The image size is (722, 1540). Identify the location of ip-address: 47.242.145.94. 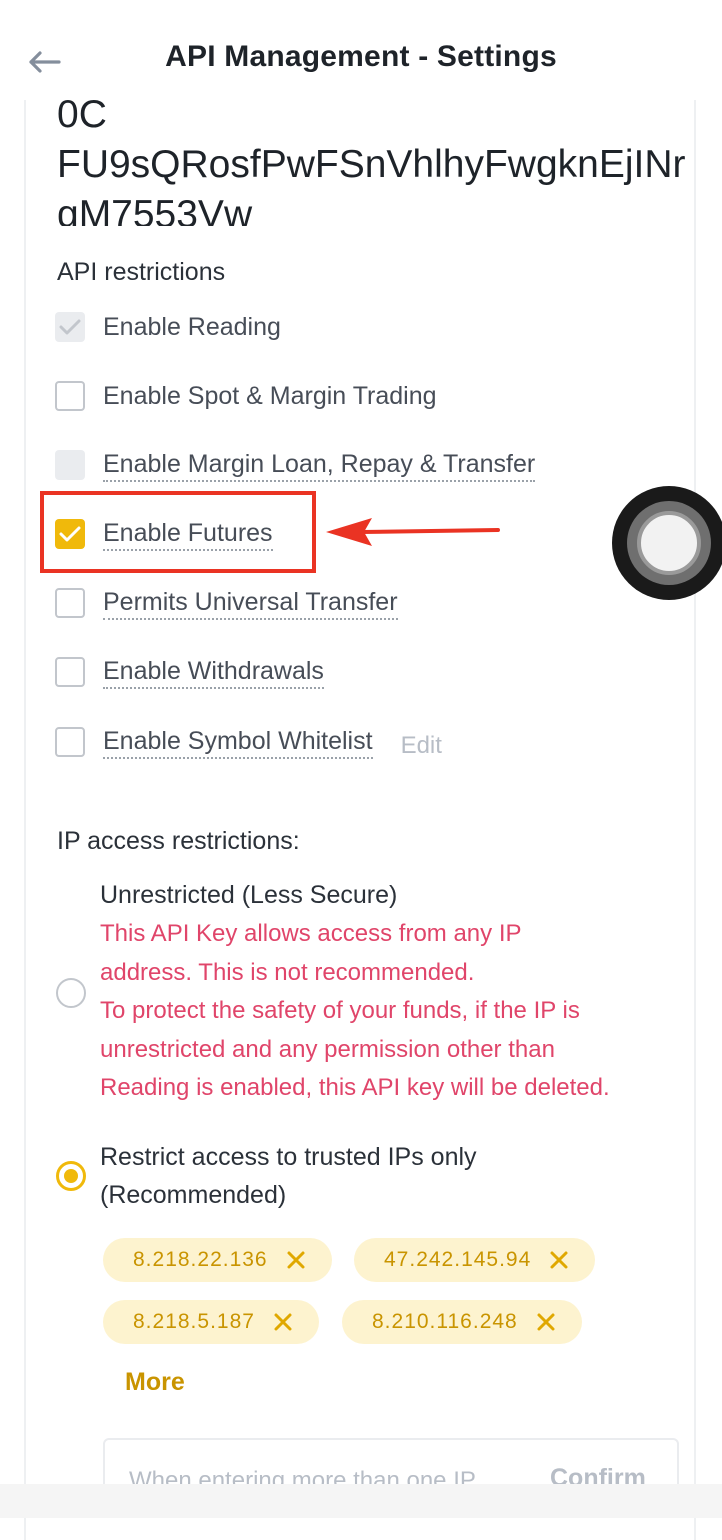
(458, 1259).